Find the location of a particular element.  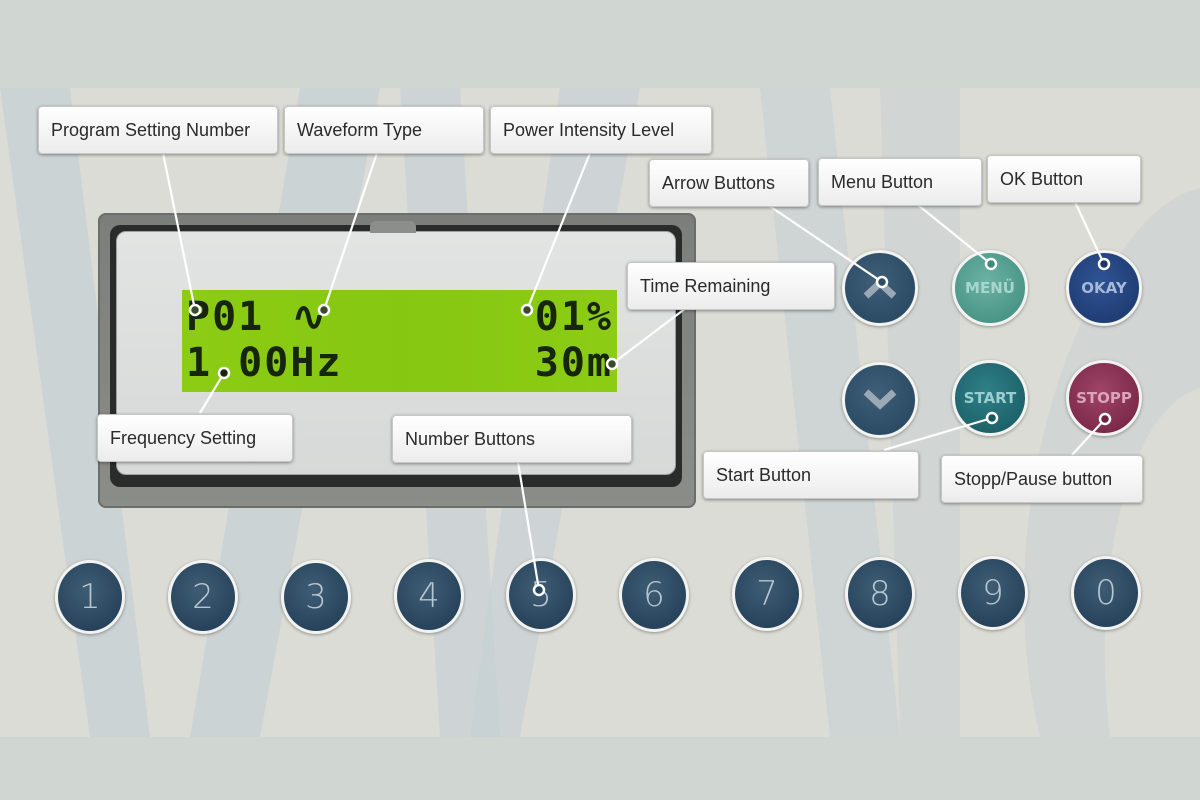

number-button-8: 8 is located at coordinates (880, 594).